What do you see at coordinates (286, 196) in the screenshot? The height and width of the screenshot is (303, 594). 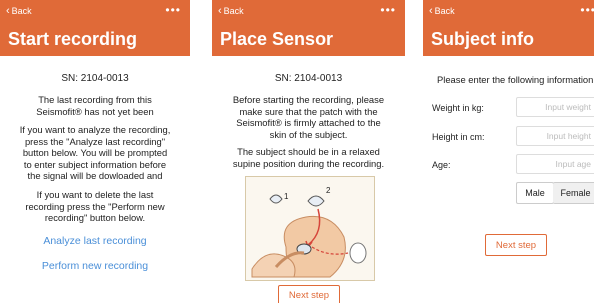 I see `illustration-step-1: 1` at bounding box center [286, 196].